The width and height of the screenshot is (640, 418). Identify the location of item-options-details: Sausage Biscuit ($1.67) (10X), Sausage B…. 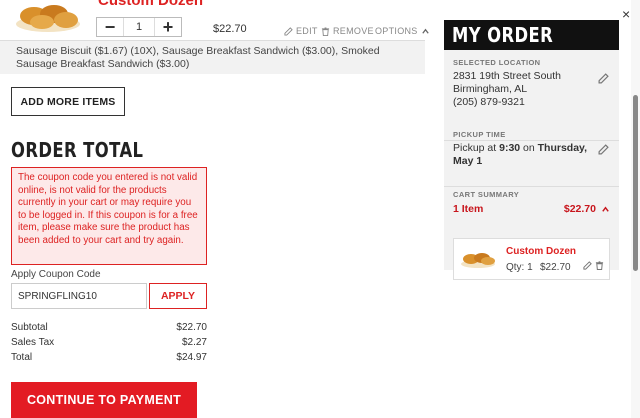
(212, 57).